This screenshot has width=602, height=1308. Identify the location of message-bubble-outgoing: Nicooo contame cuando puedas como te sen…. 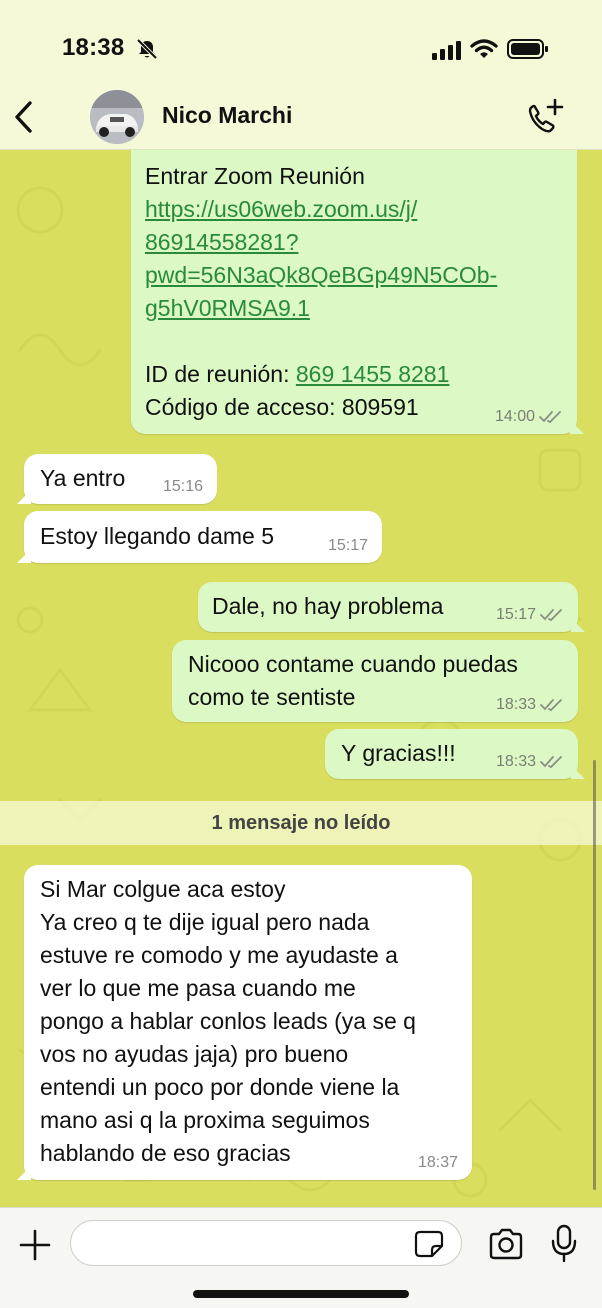
(375, 681).